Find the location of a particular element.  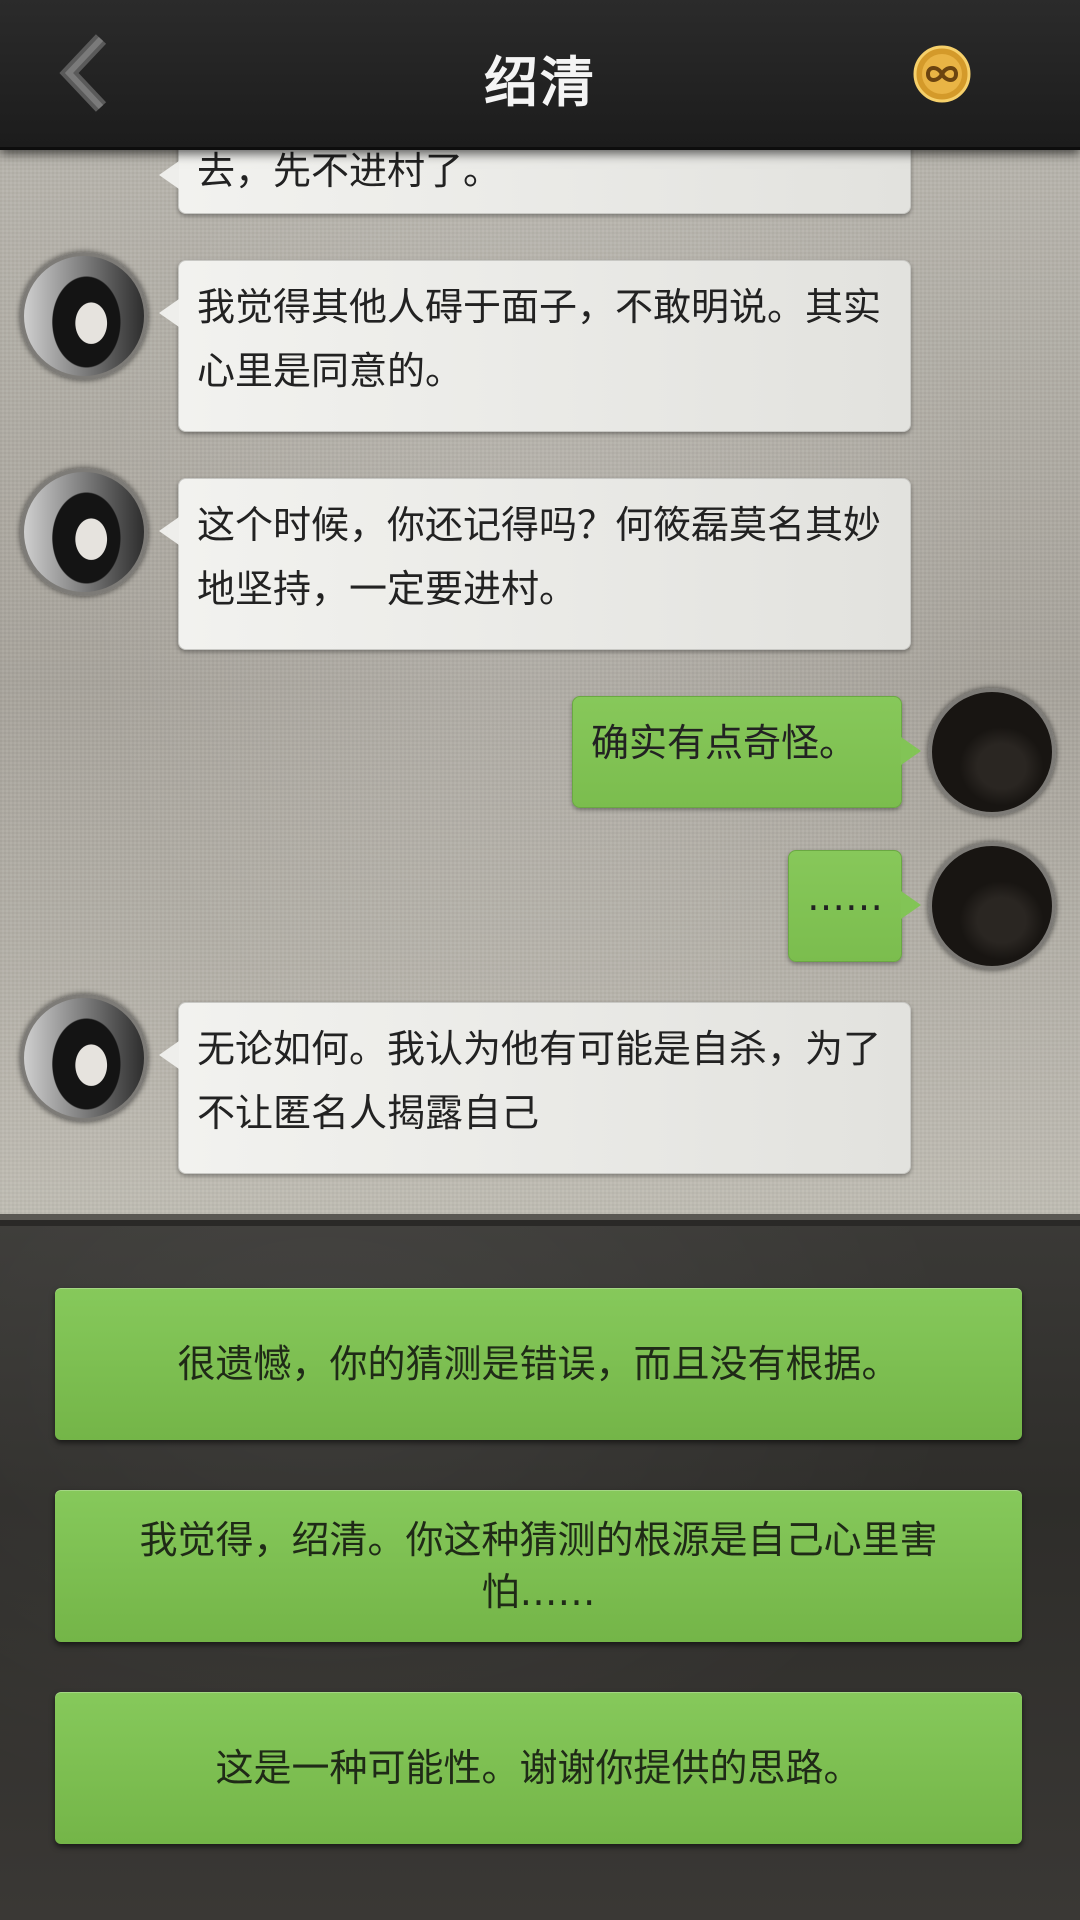

option-label: 这是一种可能性。谢谢你提供的思路。 is located at coordinates (538, 1768).